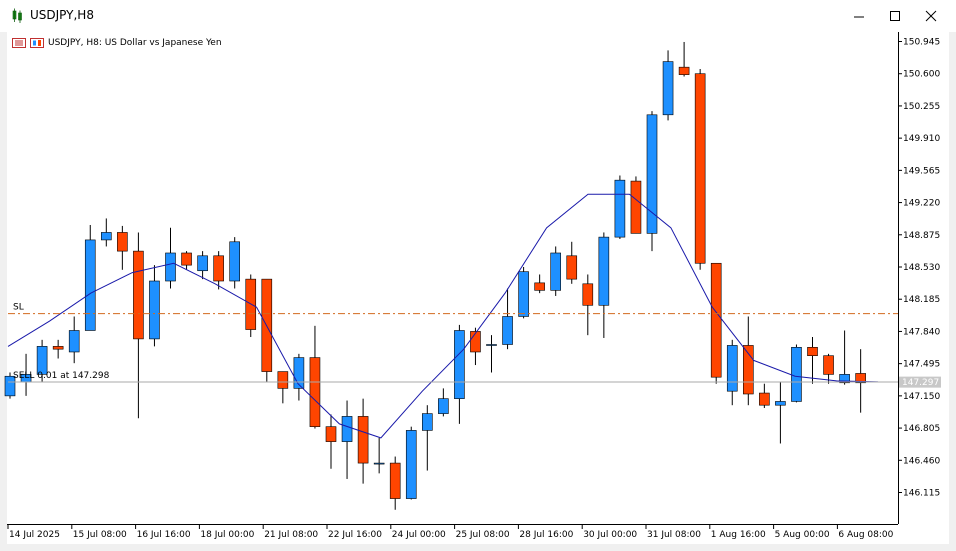 The width and height of the screenshot is (956, 551). Describe the element at coordinates (610, 535) in the screenshot. I see `time-tick-label: 30 Jul 00:00` at that location.